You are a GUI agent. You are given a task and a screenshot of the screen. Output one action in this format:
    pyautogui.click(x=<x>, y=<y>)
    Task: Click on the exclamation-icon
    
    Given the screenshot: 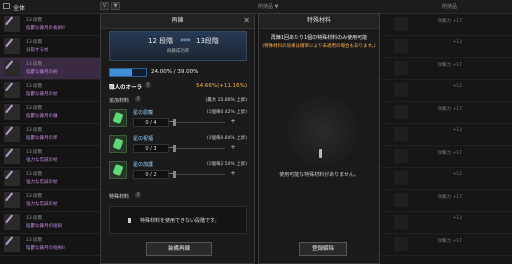 What is the action you would take?
    pyautogui.click(x=320, y=153)
    